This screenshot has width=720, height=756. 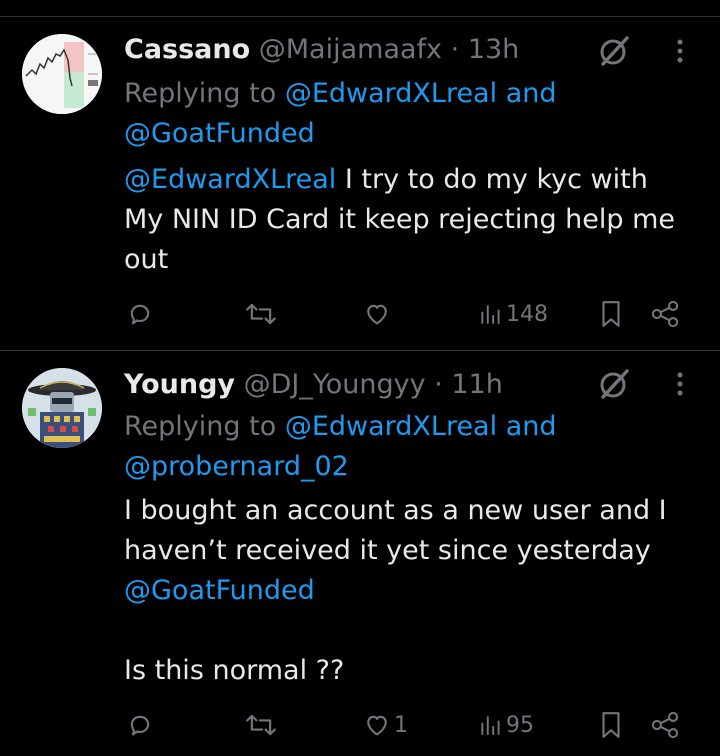 I want to click on timestamp: 11h, so click(x=476, y=384).